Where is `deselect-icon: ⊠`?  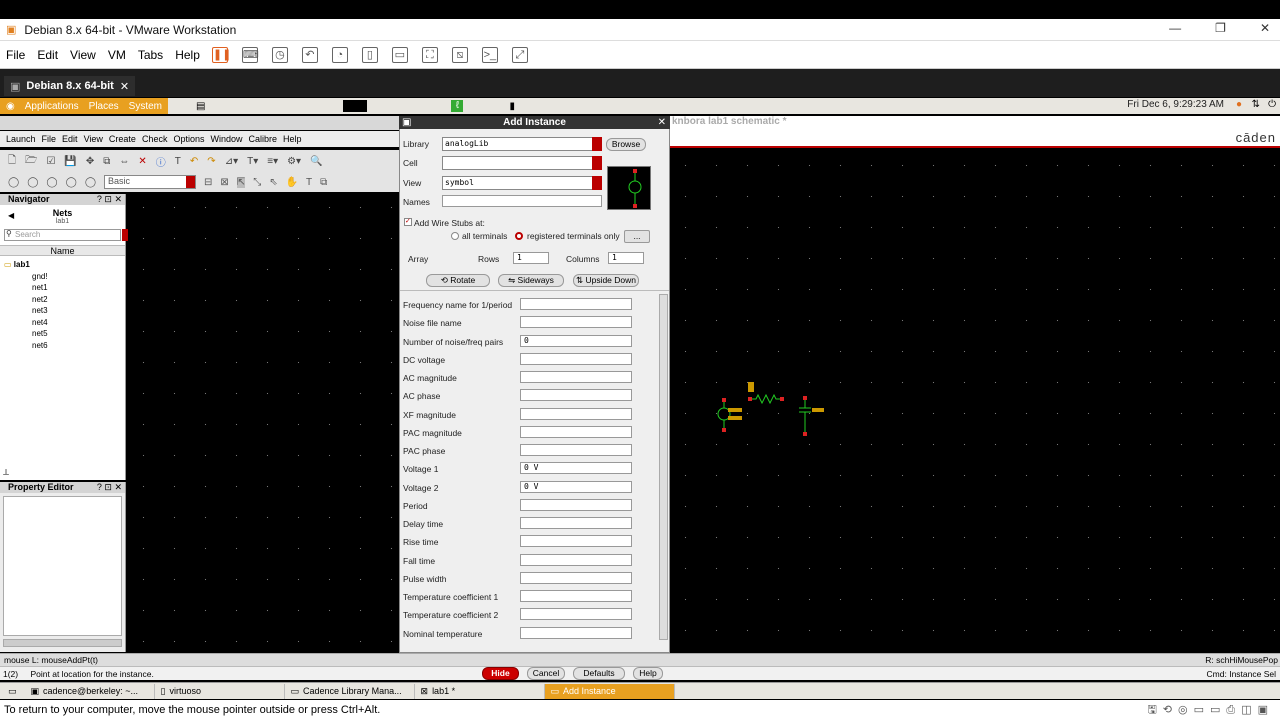
deselect-icon: ⊠ is located at coordinates (224, 182).